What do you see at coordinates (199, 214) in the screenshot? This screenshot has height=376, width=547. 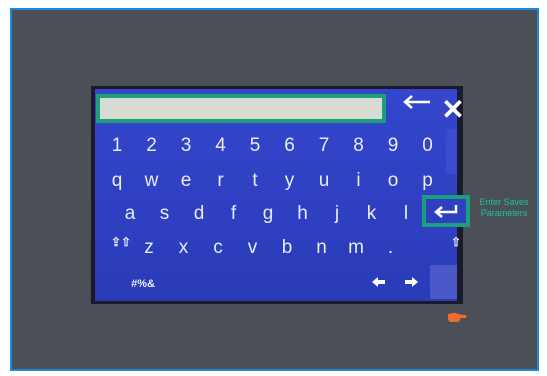 I see `key-letter-home-2: d` at bounding box center [199, 214].